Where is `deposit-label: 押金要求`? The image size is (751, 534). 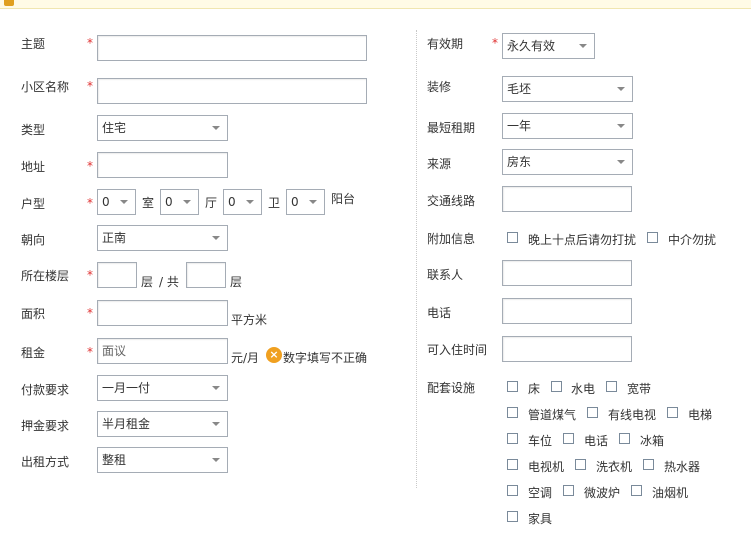 deposit-label: 押金要求 is located at coordinates (45, 426).